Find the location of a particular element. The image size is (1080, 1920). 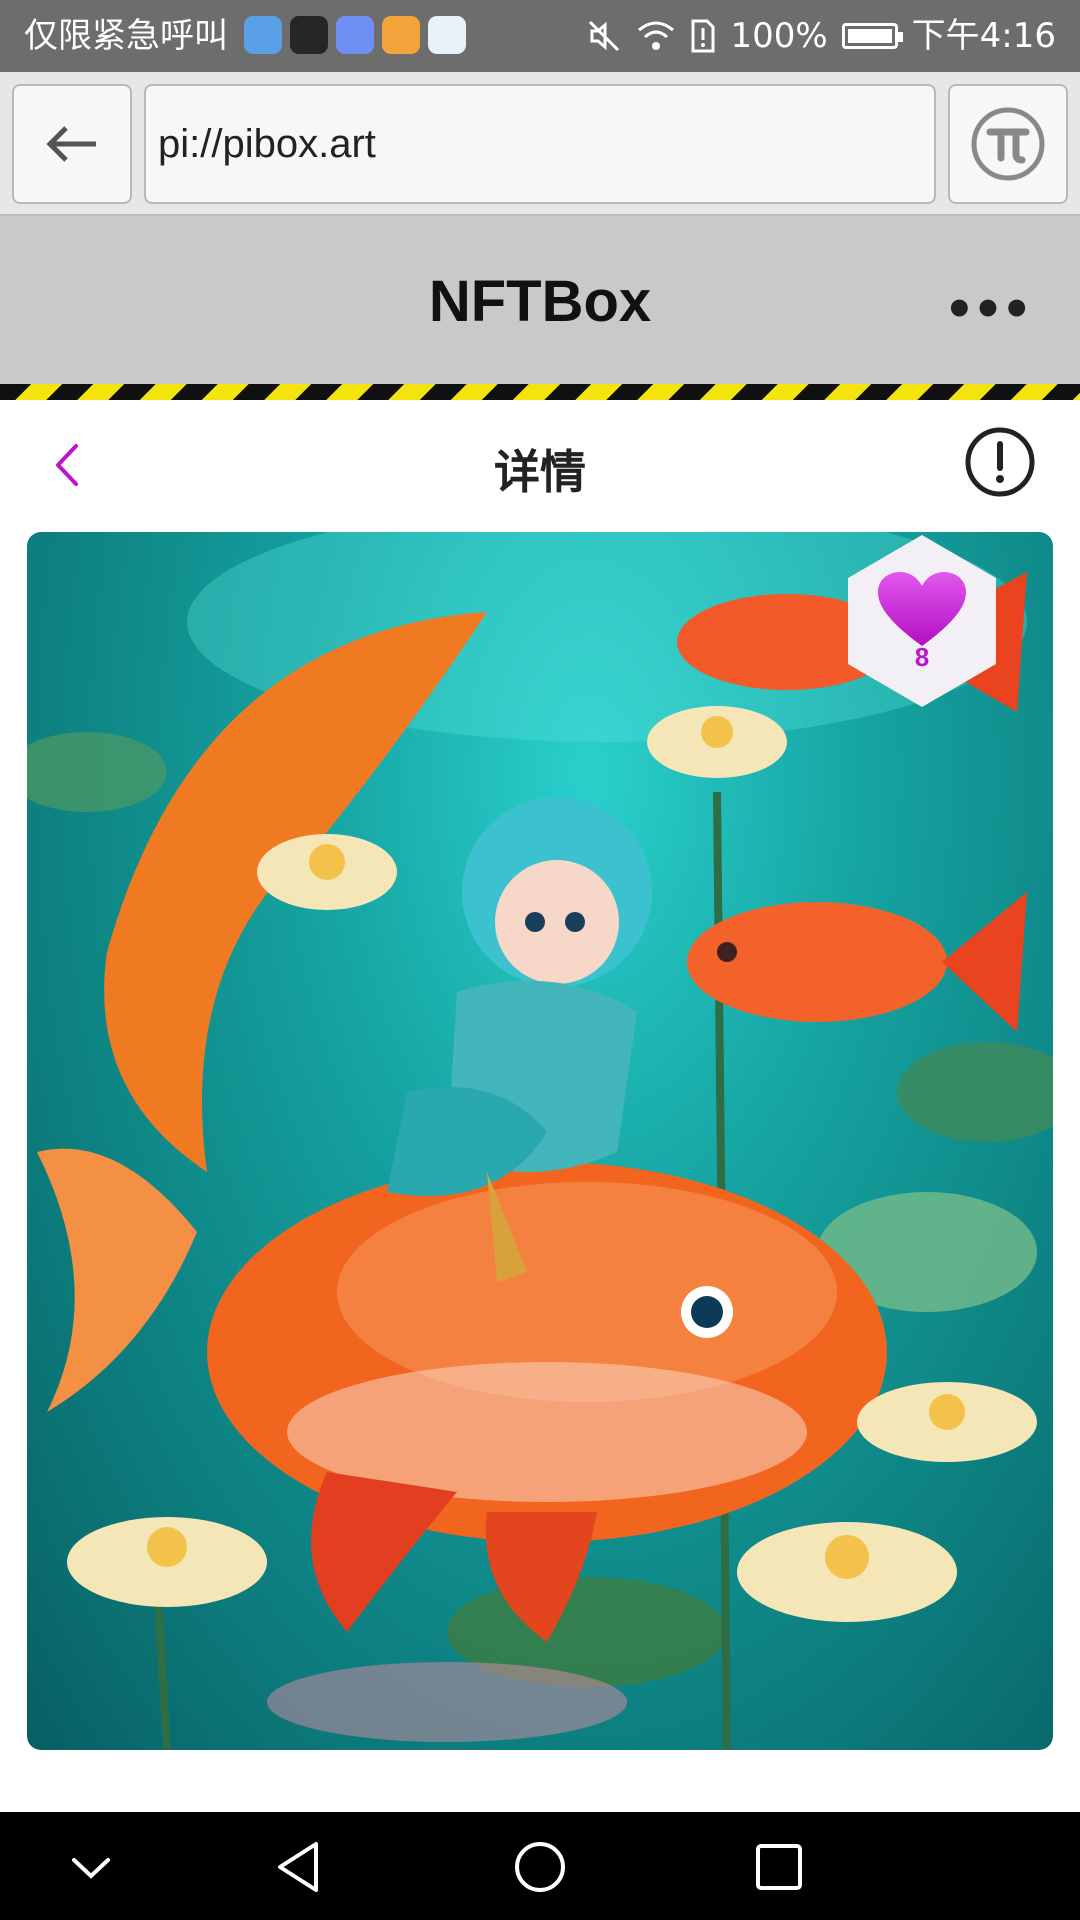

chevron-down-icon is located at coordinates (91, 1867).